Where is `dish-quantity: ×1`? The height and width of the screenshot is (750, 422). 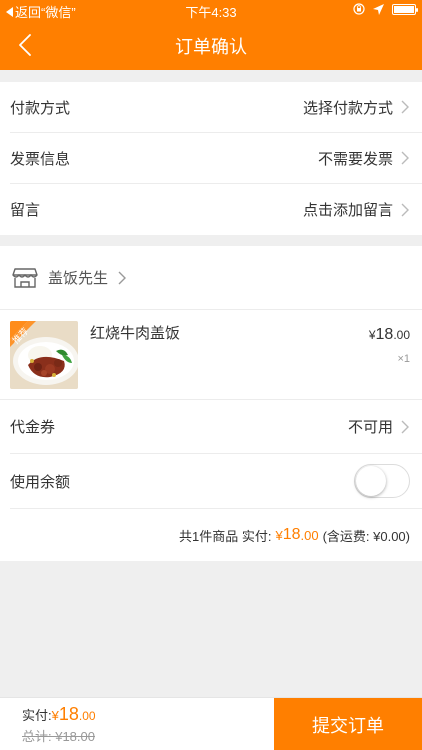 dish-quantity: ×1 is located at coordinates (403, 359).